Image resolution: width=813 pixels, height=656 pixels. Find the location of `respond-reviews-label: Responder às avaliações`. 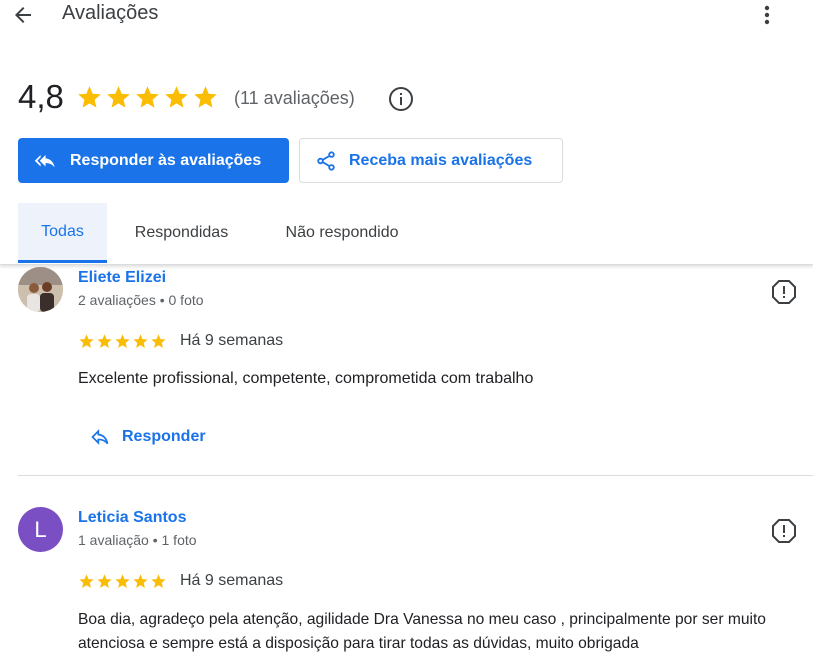

respond-reviews-label: Responder às avaliações is located at coordinates (166, 160).